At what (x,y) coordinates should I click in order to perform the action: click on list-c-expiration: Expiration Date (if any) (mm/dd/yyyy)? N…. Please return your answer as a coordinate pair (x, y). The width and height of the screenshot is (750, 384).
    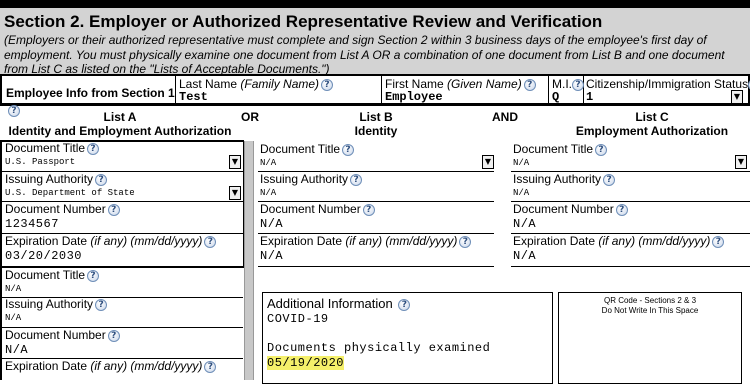
    Looking at the image, I should click on (630, 248).